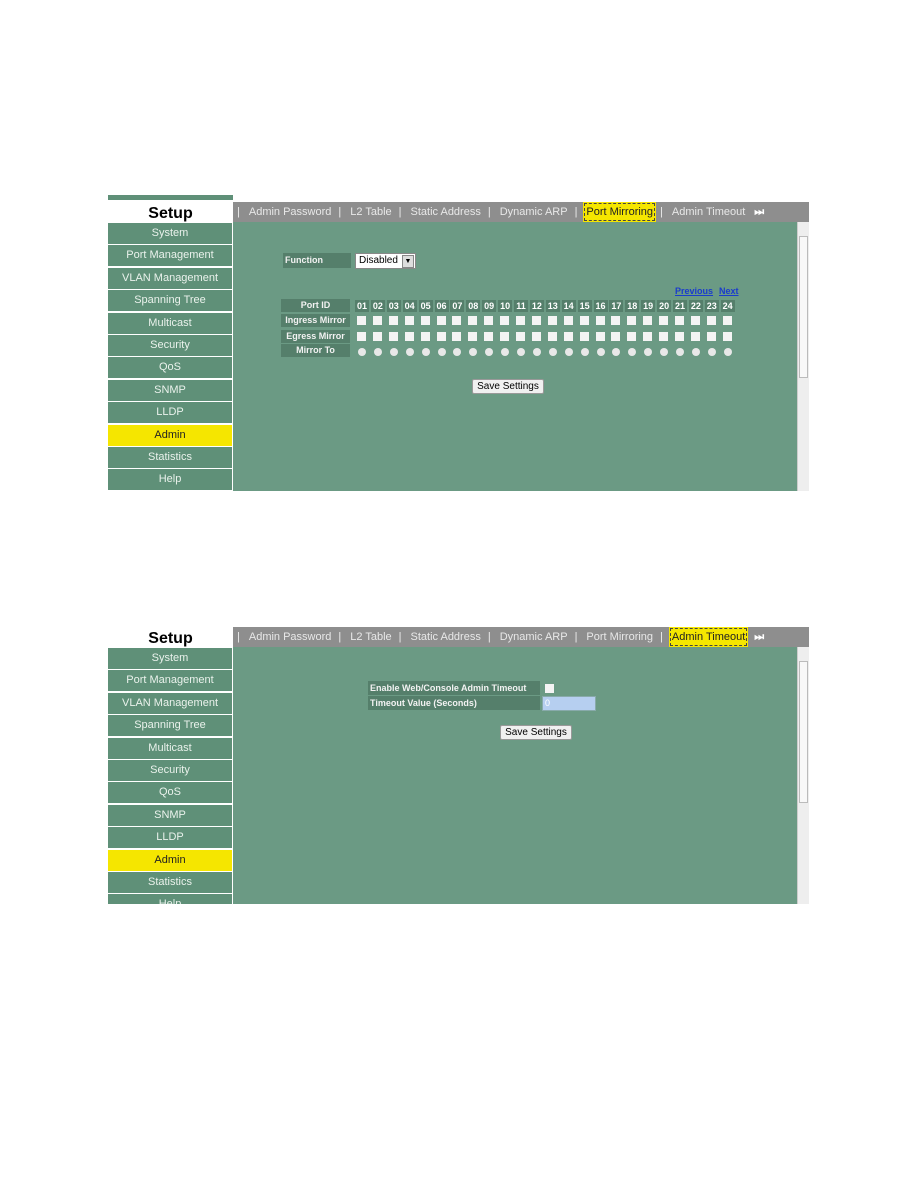 Image resolution: width=918 pixels, height=1188 pixels. What do you see at coordinates (385, 261) in the screenshot?
I see `function-select: Disabled ▼` at bounding box center [385, 261].